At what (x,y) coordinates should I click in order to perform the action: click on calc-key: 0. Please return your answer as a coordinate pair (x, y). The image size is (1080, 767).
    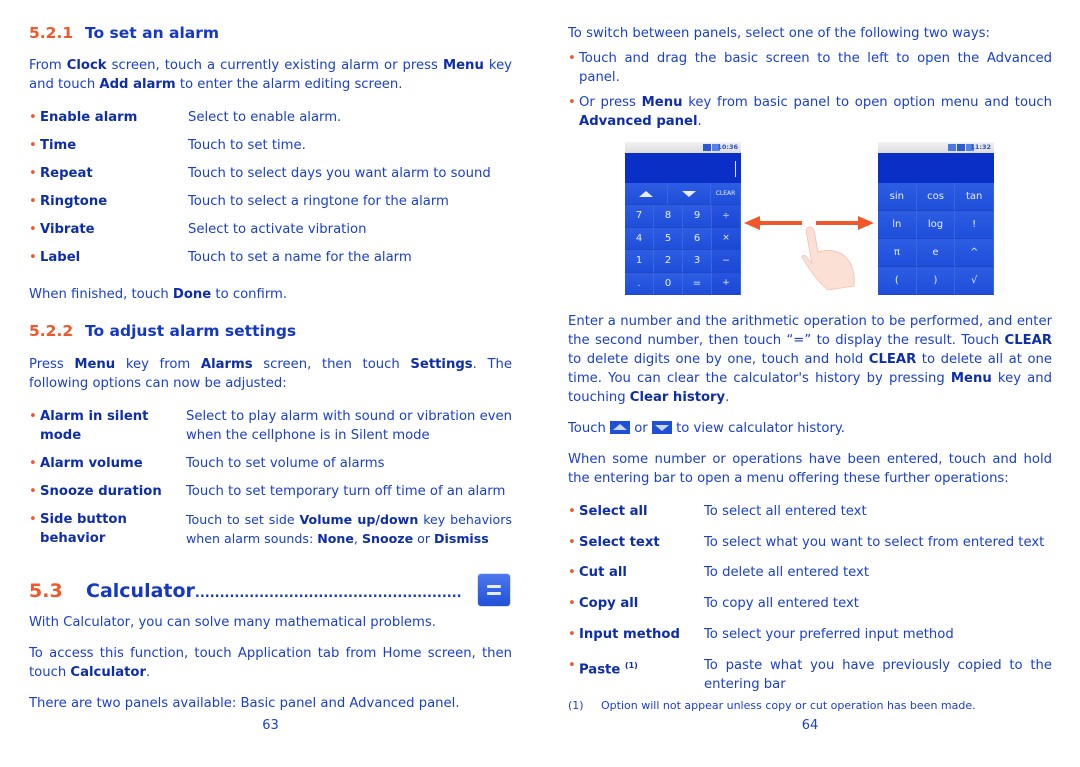
    Looking at the image, I should click on (668, 283).